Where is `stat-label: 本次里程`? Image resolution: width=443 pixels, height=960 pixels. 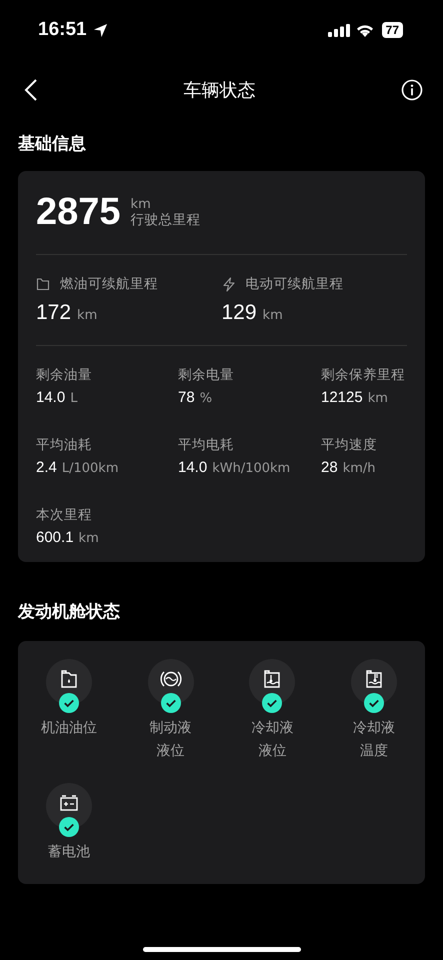
stat-label: 本次里程 is located at coordinates (64, 515).